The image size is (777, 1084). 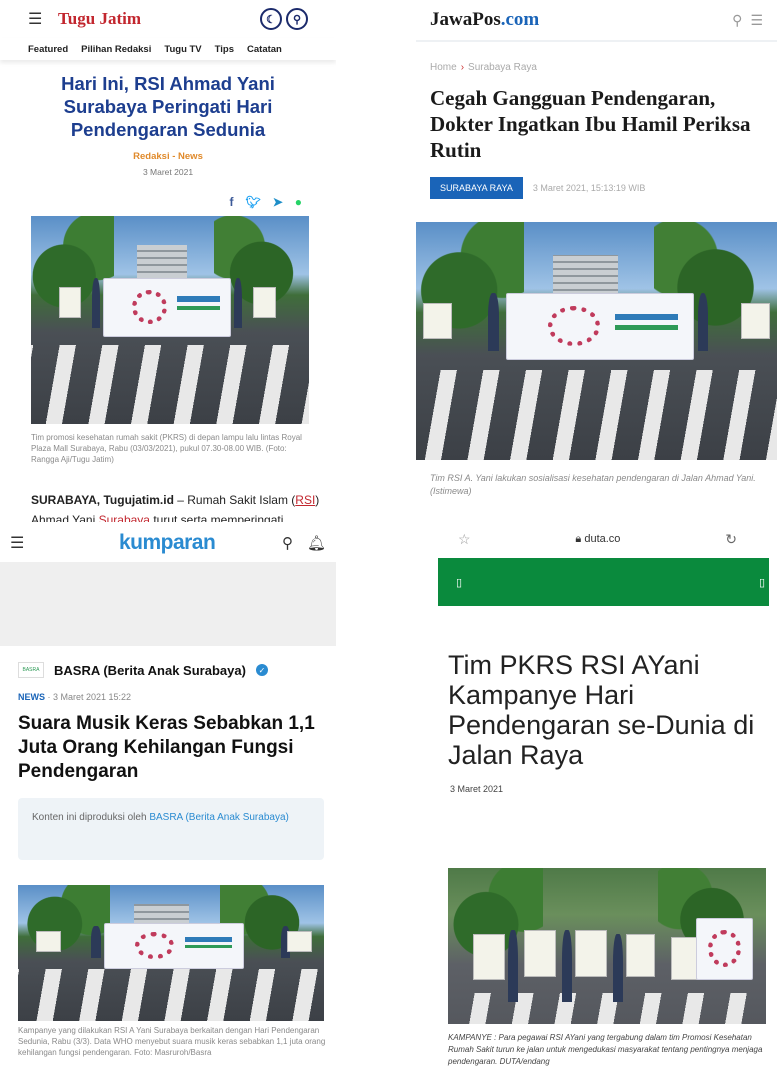 What do you see at coordinates (91, 817) in the screenshot?
I see `disclaimer-text: Konten ini diproduksi oleh` at bounding box center [91, 817].